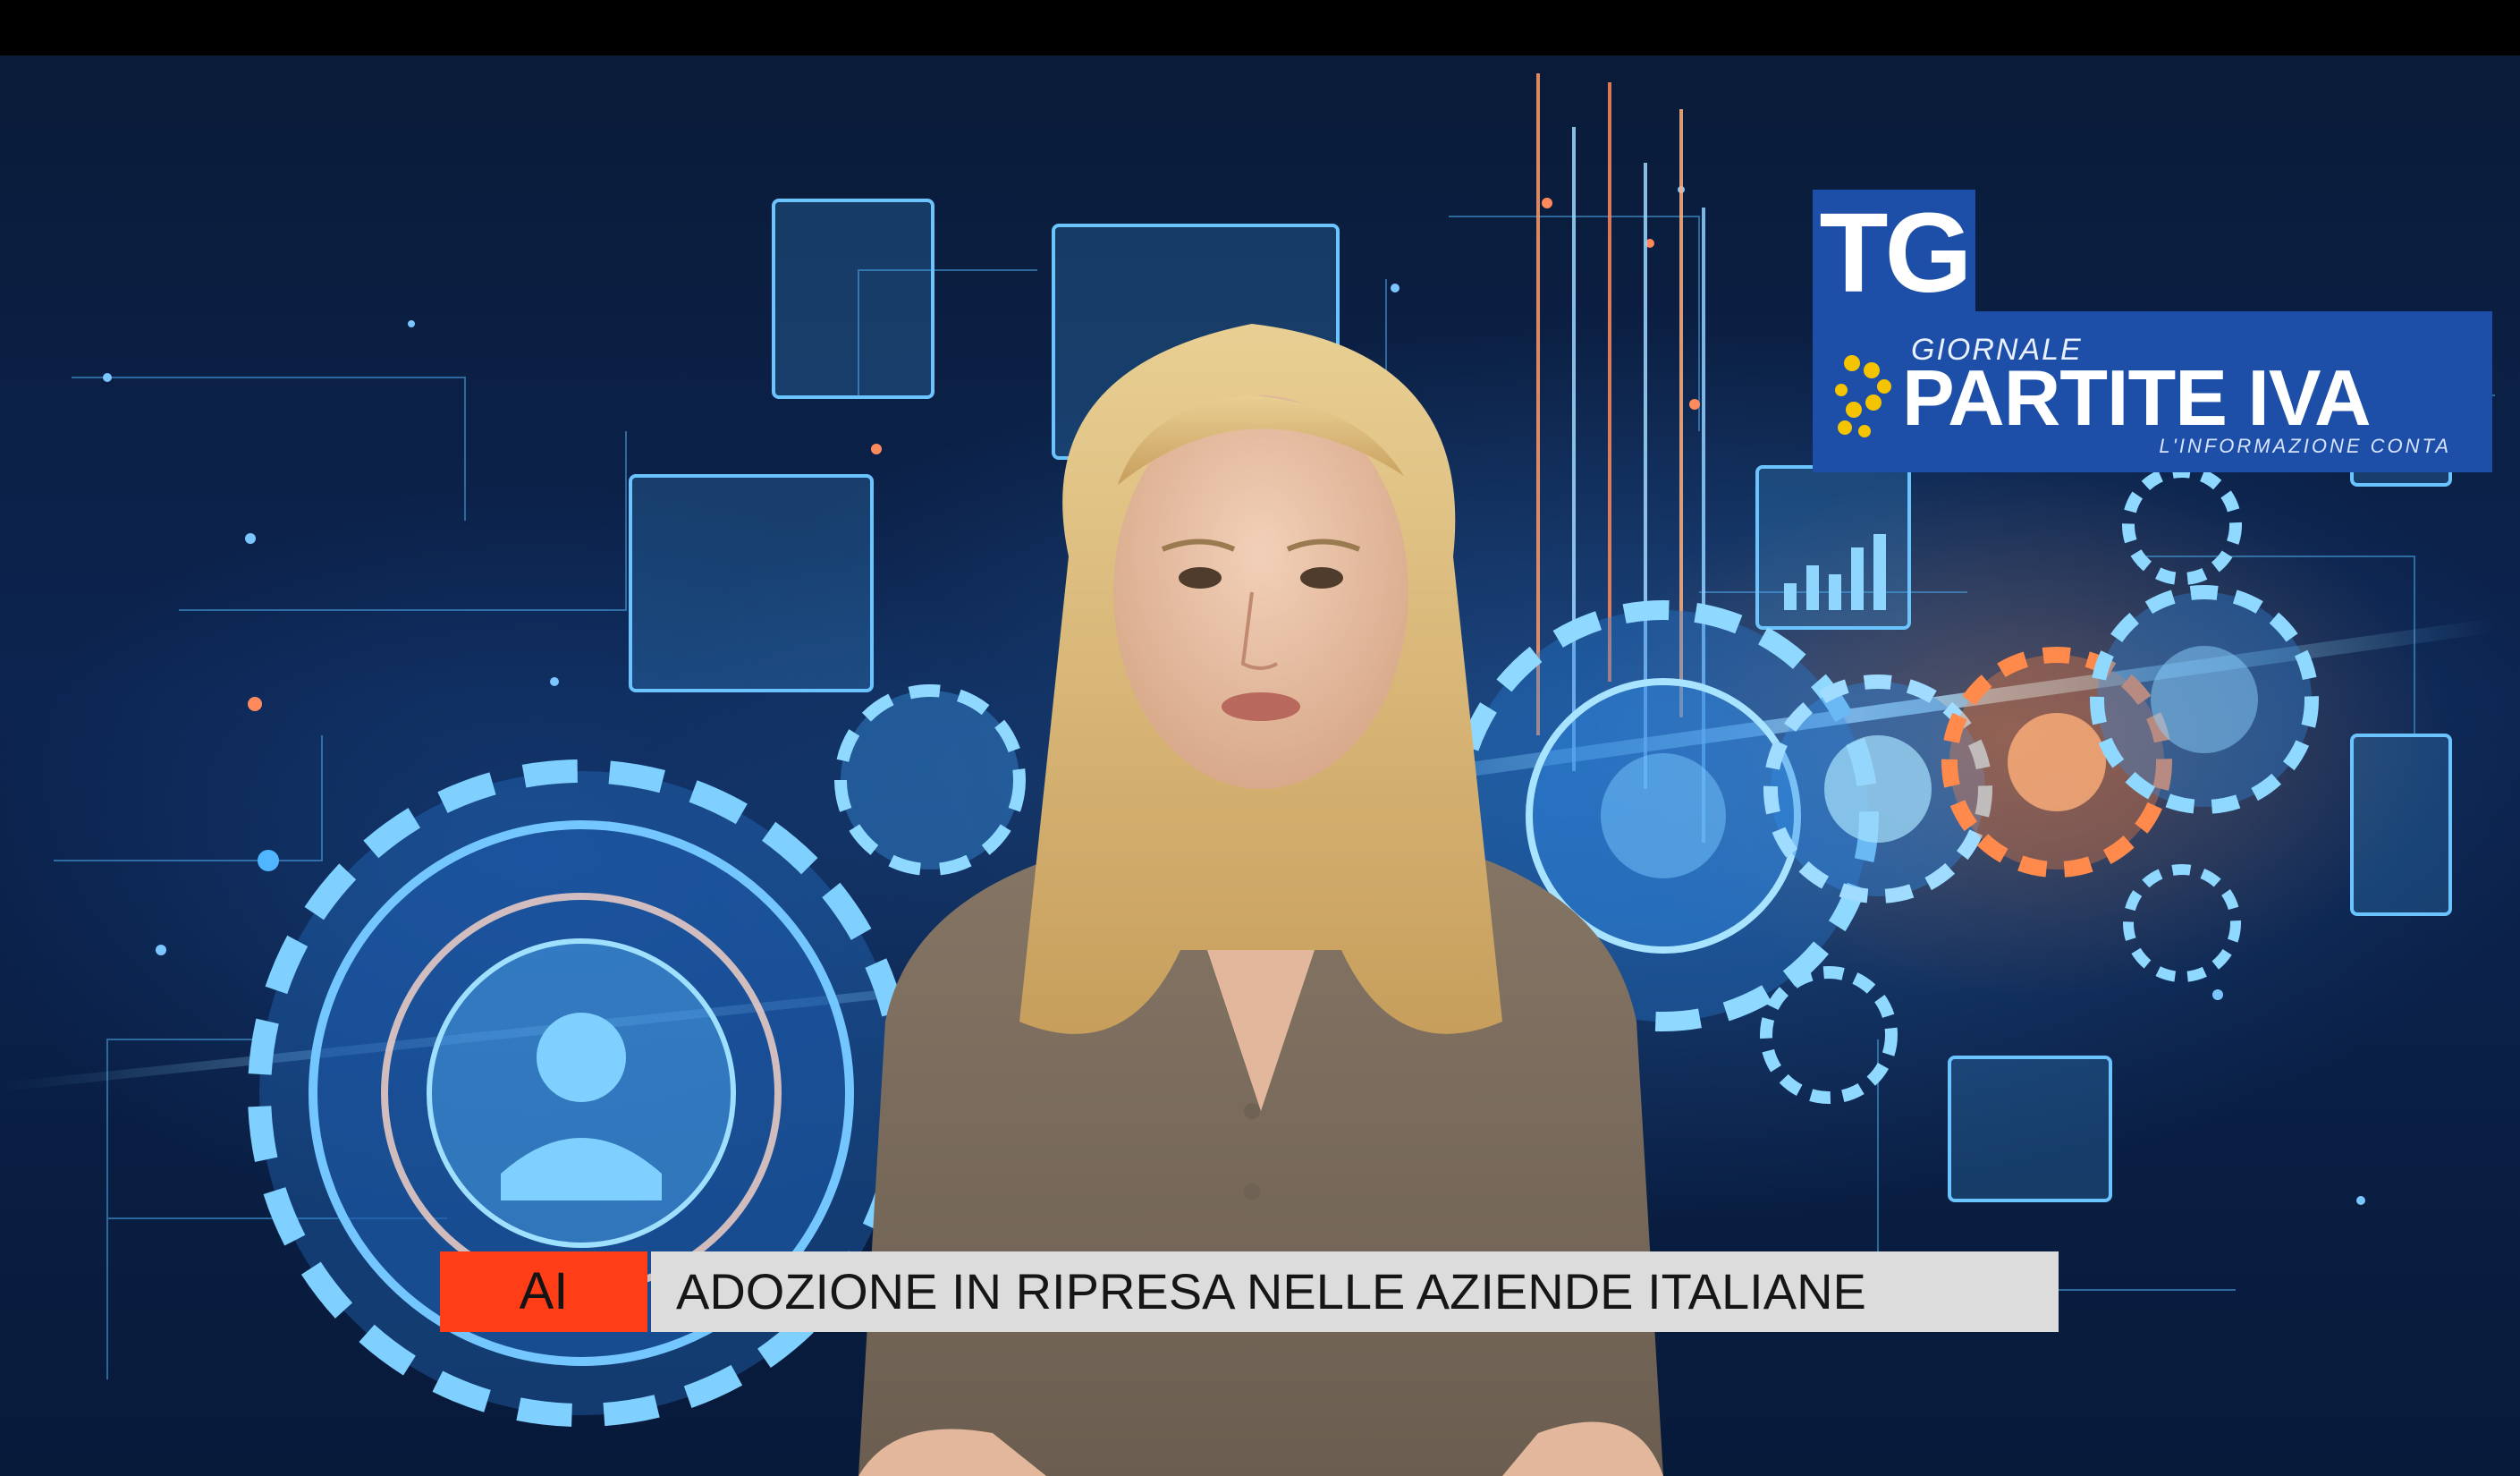  What do you see at coordinates (2137, 397) in the screenshot?
I see `logo-partite-iva-text: PARTITE IVA` at bounding box center [2137, 397].